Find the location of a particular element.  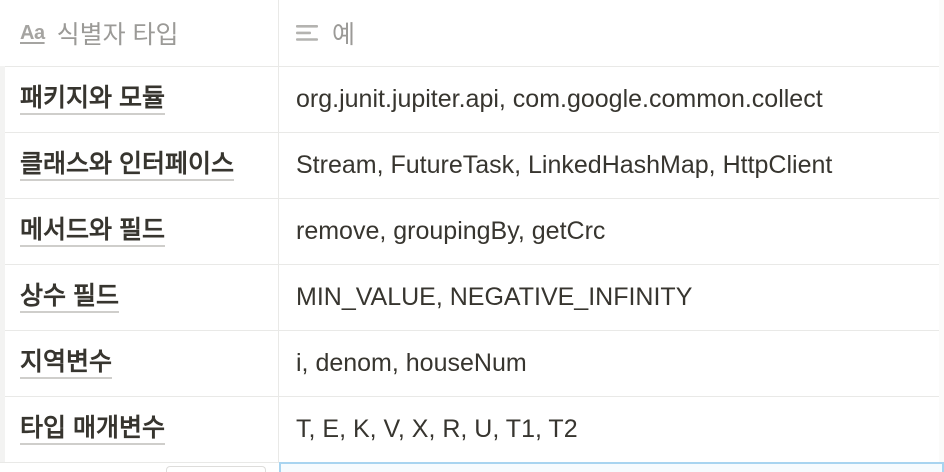

table-row: 지역변수 i, denom, houseNum is located at coordinates (472, 363).